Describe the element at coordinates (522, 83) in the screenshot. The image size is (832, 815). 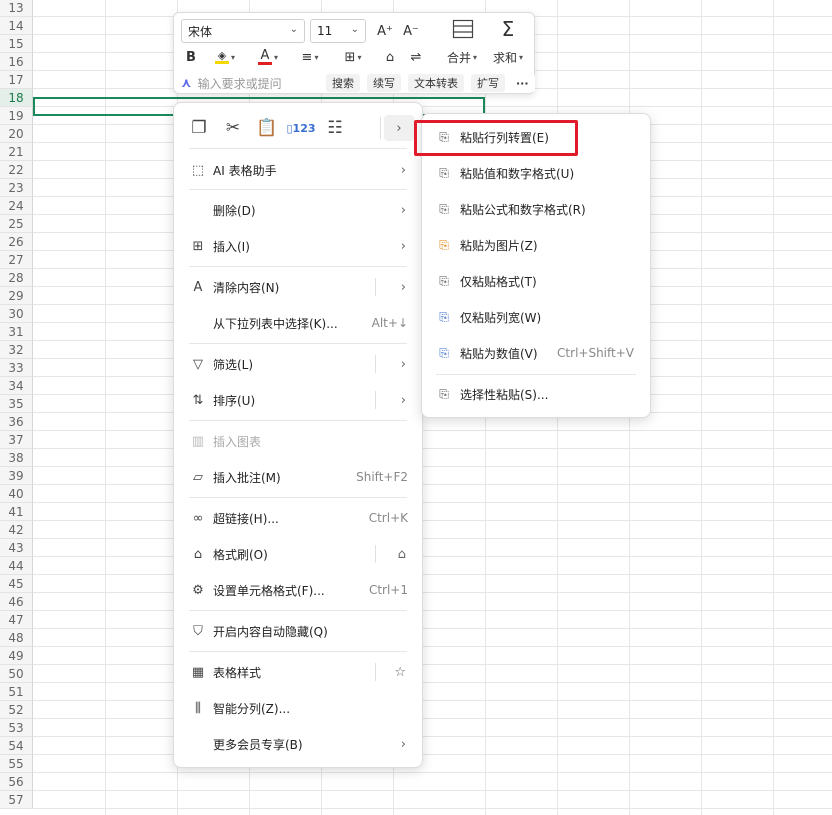
I see `more-button: ···` at that location.